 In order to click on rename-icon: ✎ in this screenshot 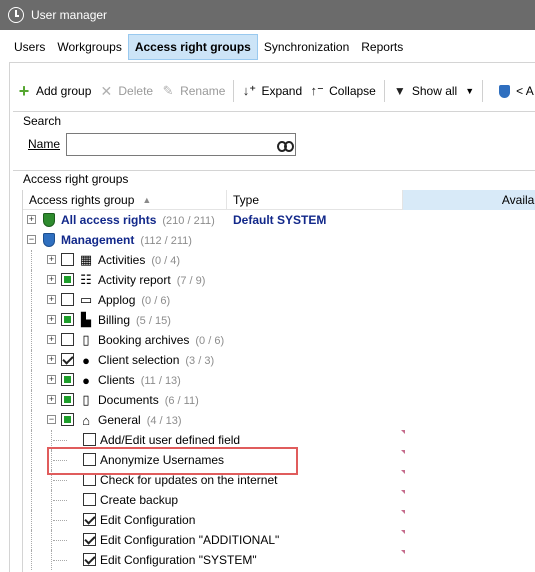, I will do `click(168, 90)`.